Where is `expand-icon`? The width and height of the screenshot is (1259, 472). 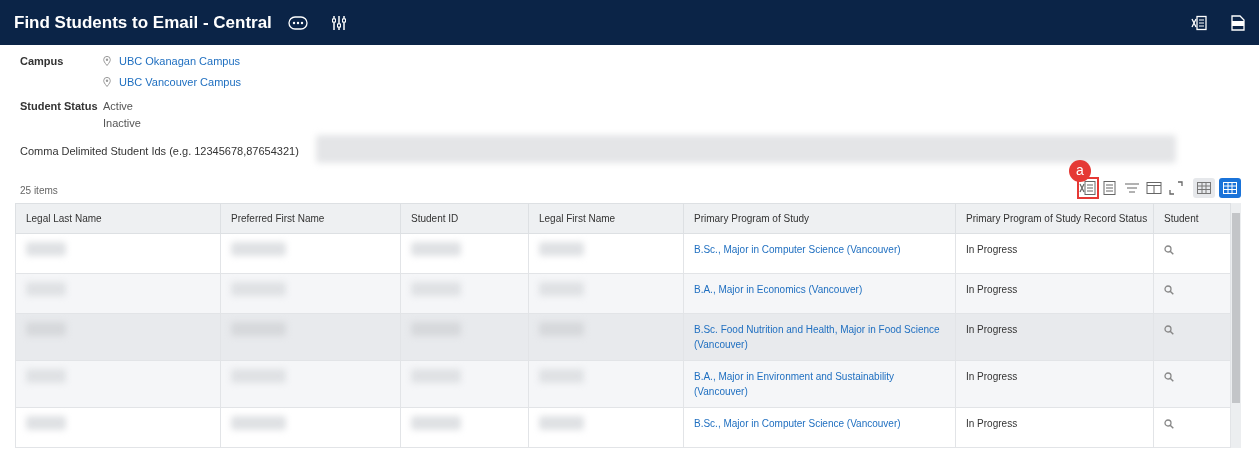 expand-icon is located at coordinates (1176, 187).